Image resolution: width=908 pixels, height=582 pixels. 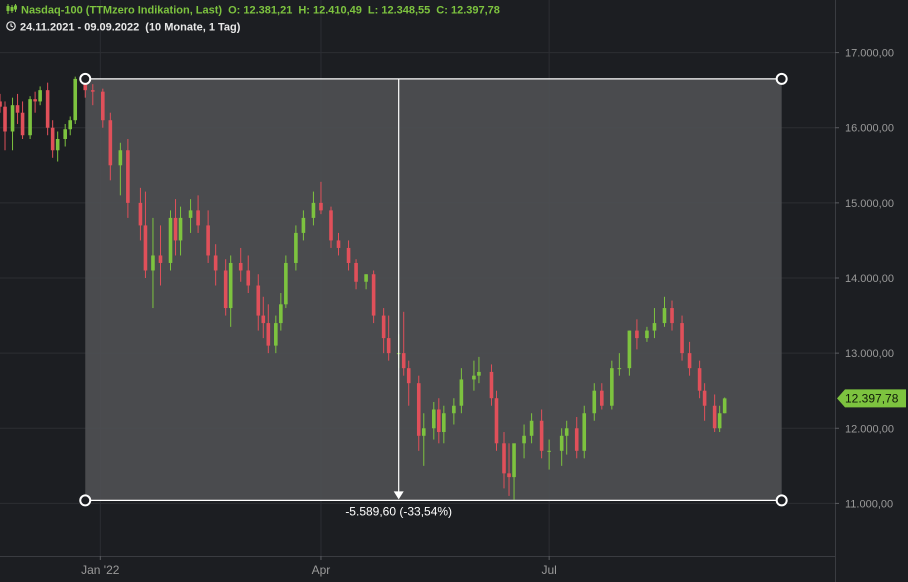 What do you see at coordinates (321, 570) in the screenshot?
I see `x-tick-label: Apr` at bounding box center [321, 570].